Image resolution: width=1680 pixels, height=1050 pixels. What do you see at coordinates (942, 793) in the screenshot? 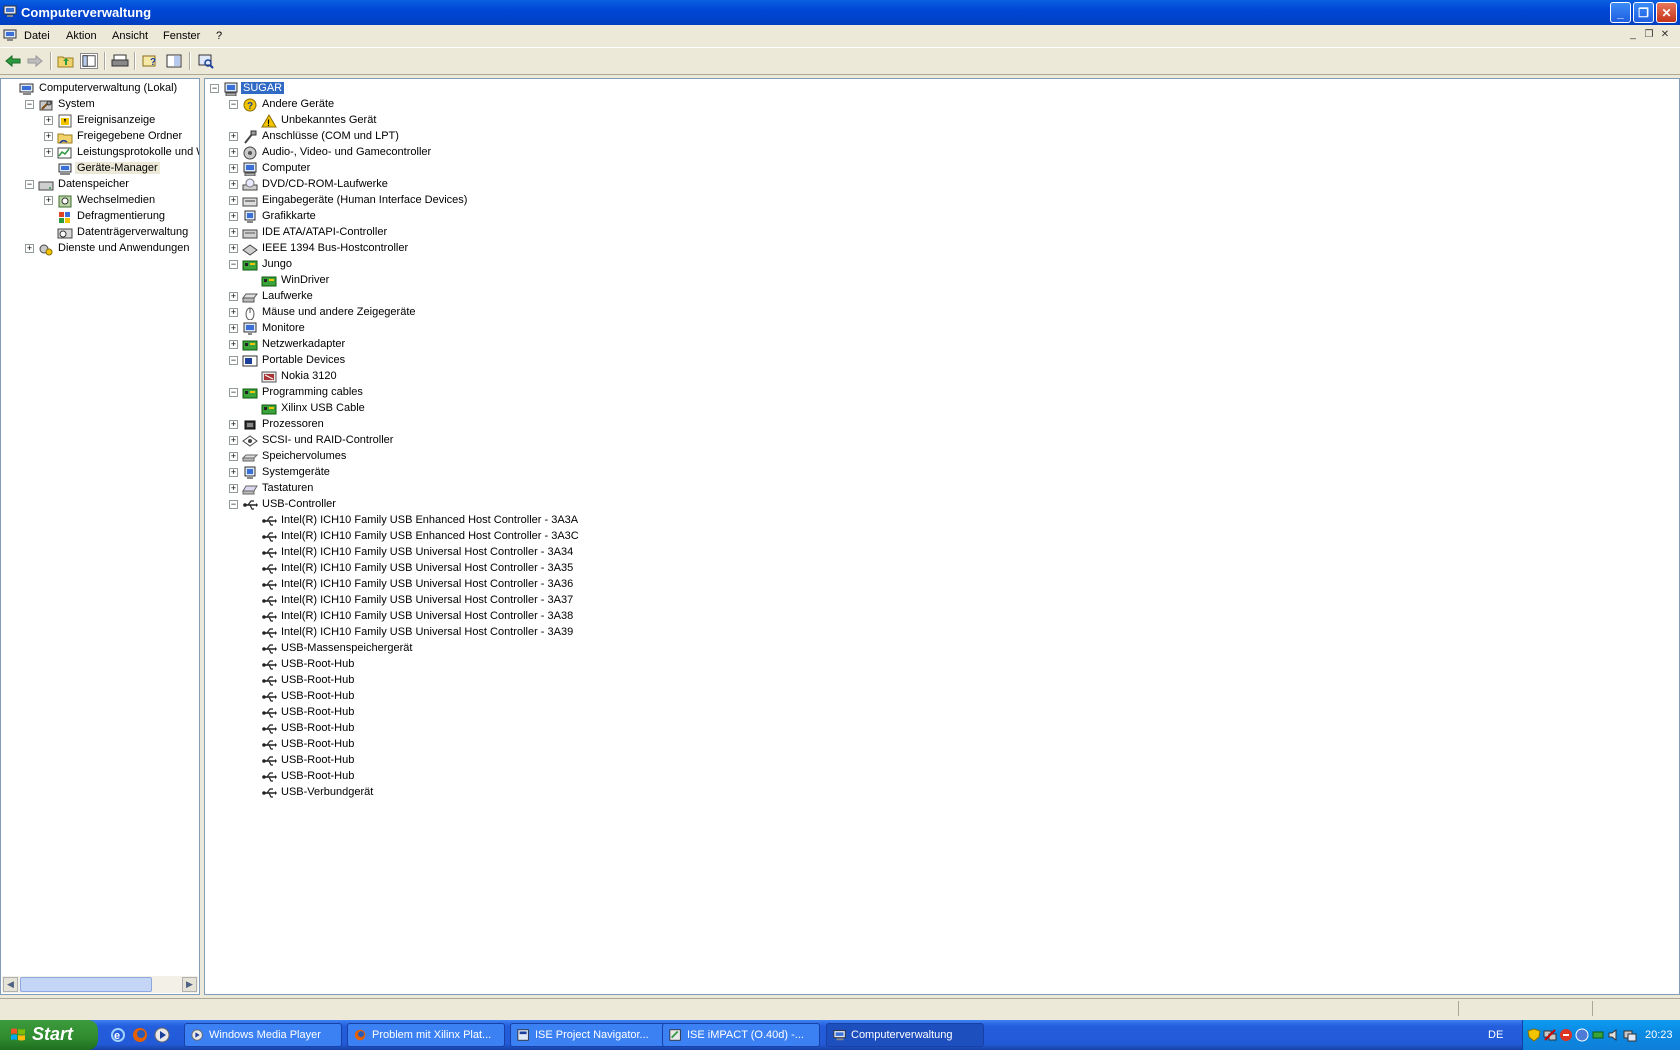
I see `tree-item: USB-Verbundgerät` at bounding box center [942, 793].